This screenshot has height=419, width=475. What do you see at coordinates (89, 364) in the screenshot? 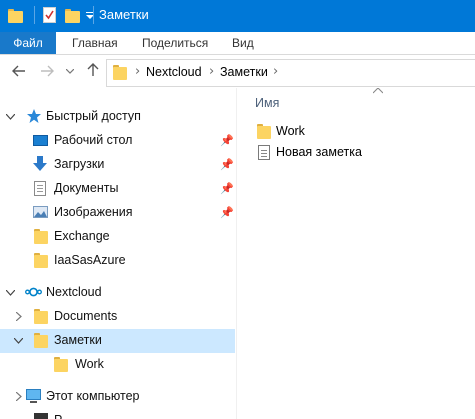
I see `nav-label: Work` at bounding box center [89, 364].